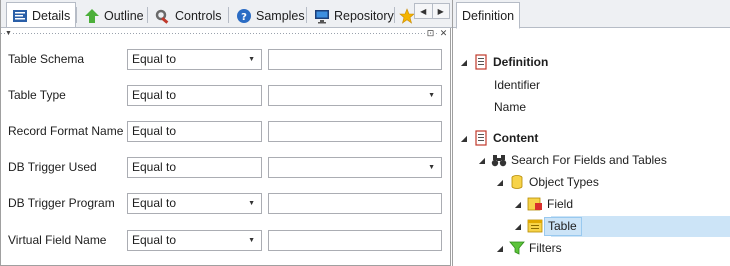  I want to click on tab-outline: Outline, so click(114, 15).